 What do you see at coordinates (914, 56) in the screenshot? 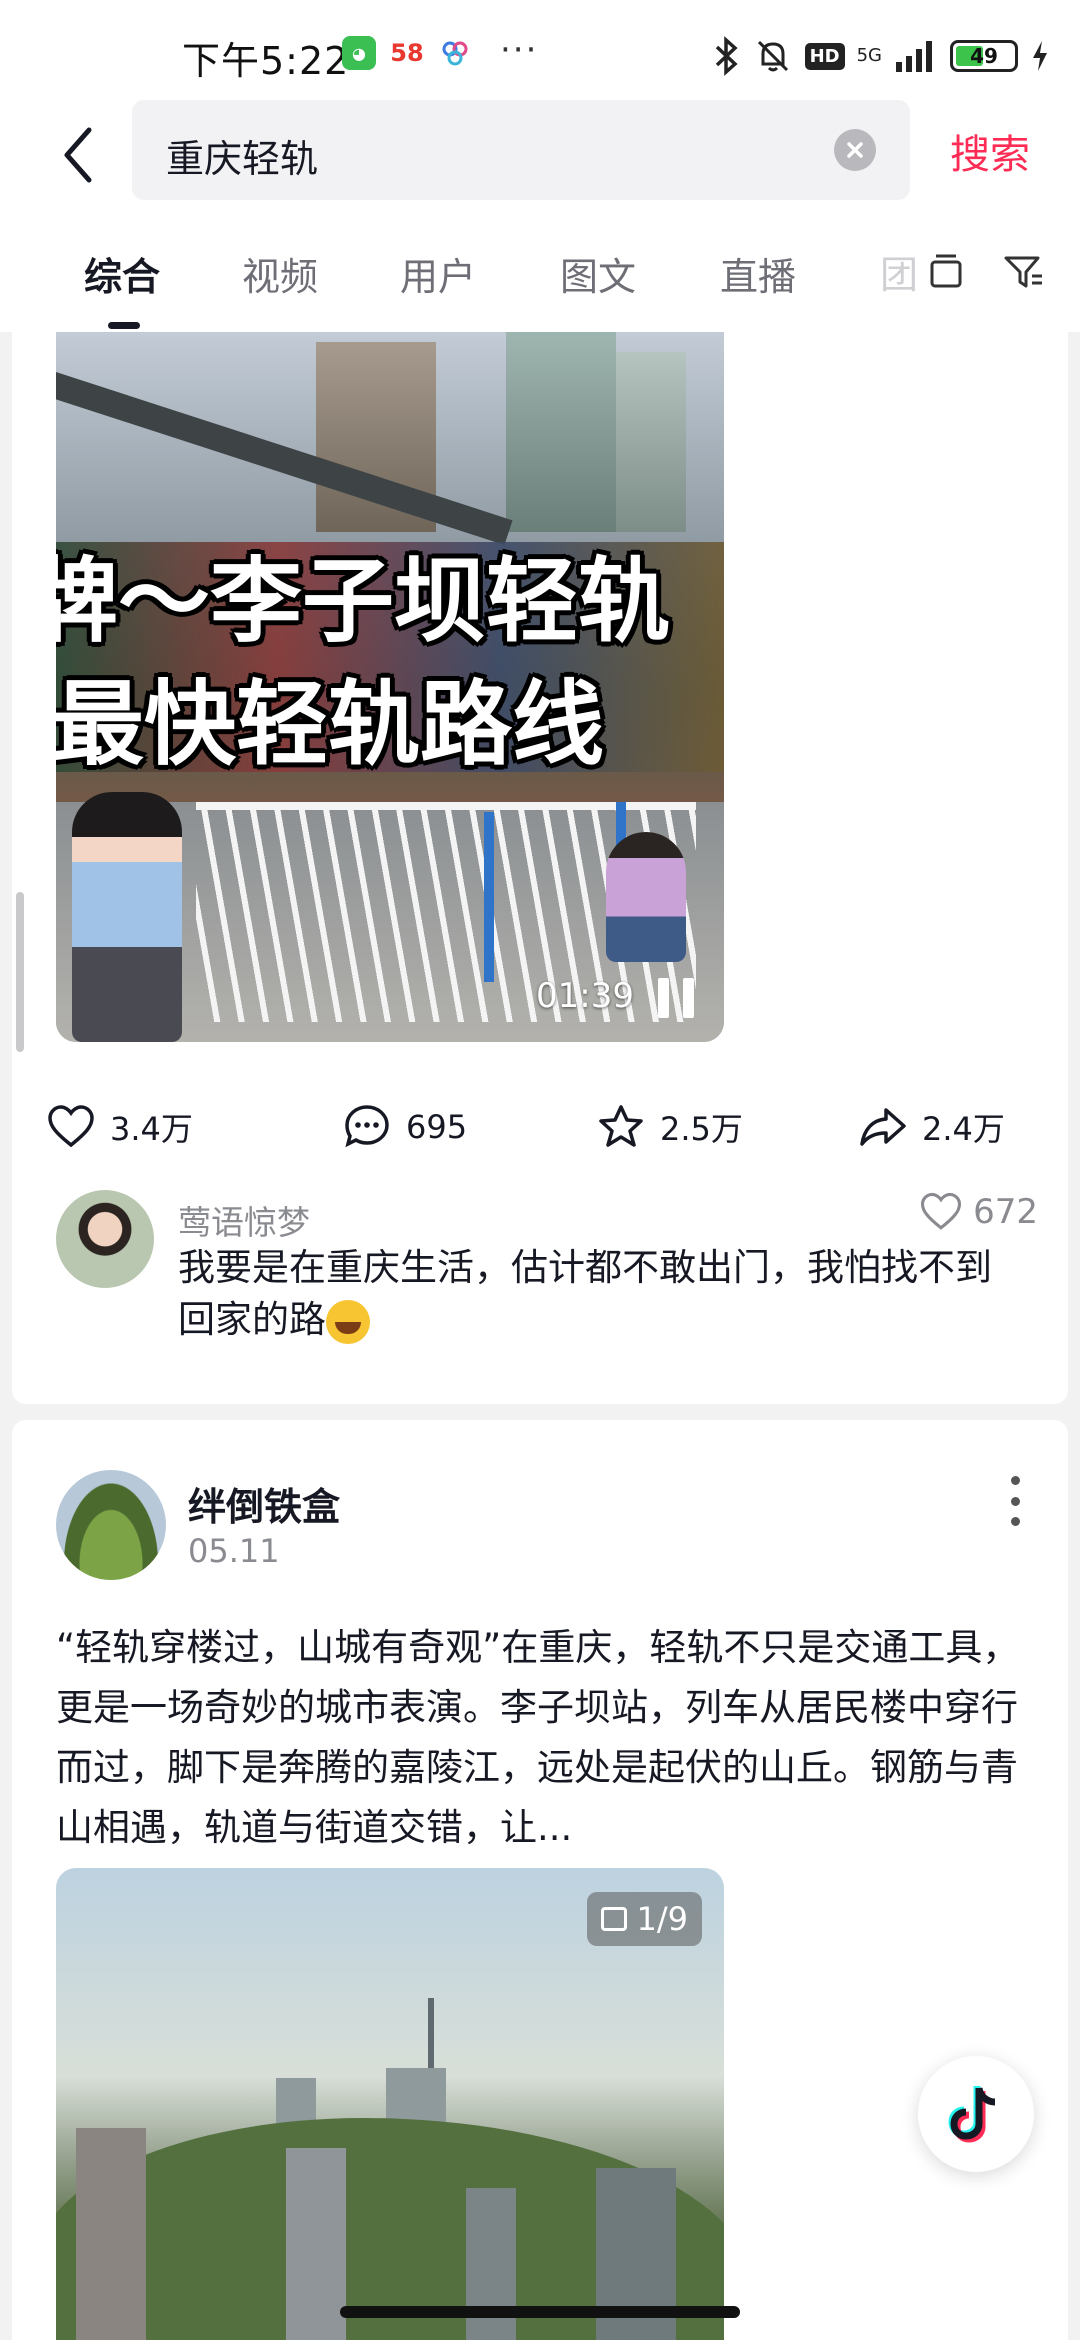
I see `signal-icon` at bounding box center [914, 56].